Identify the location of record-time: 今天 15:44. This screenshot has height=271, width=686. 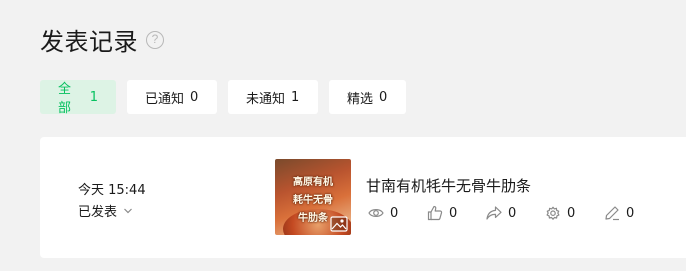
(112, 190).